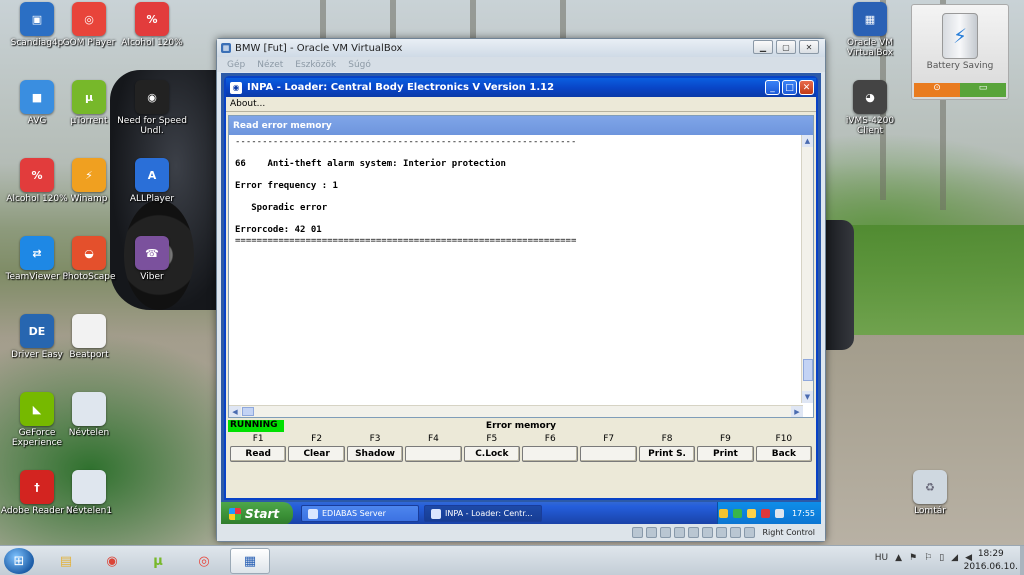  Describe the element at coordinates (898, 558) in the screenshot. I see `tray-expand-icon: ▲` at that location.